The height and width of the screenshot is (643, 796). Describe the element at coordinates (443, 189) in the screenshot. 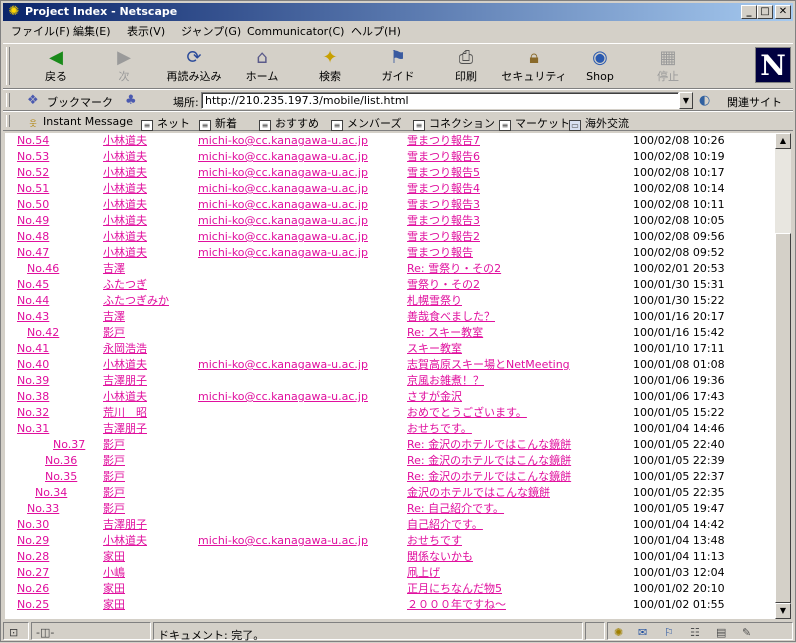

I see `post-subject-link: 雪まつり報告4` at that location.